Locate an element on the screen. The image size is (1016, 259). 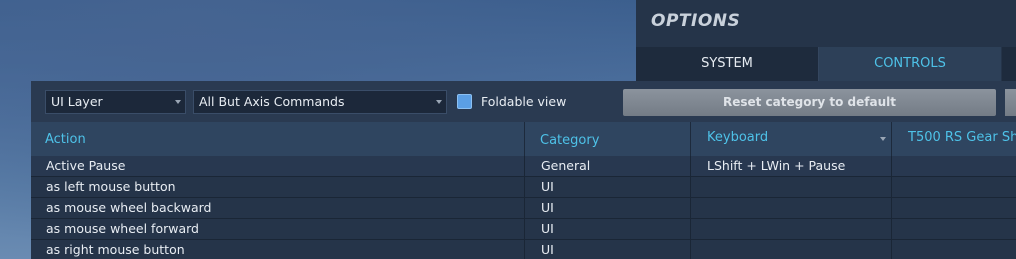
column-header-keyboard-label: Keyboard is located at coordinates (738, 137).